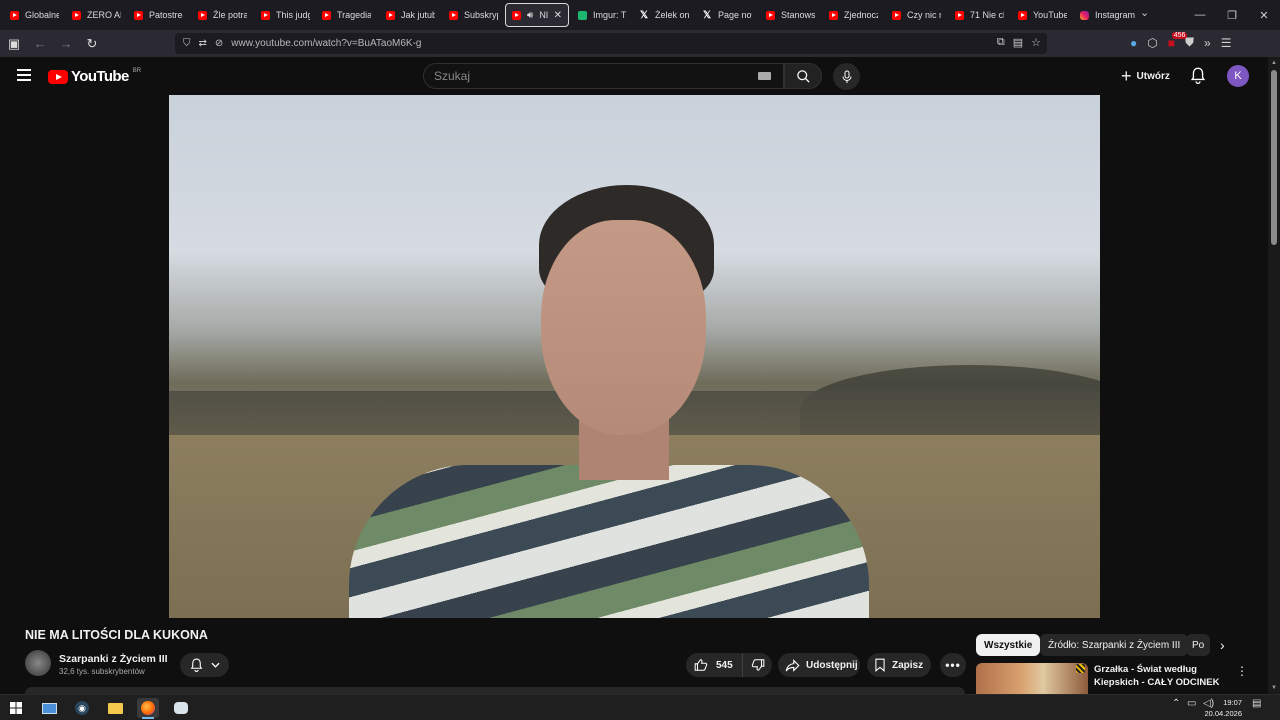 This screenshot has height=720, width=1280. What do you see at coordinates (115, 708) in the screenshot?
I see `file-explorer-icon` at bounding box center [115, 708].